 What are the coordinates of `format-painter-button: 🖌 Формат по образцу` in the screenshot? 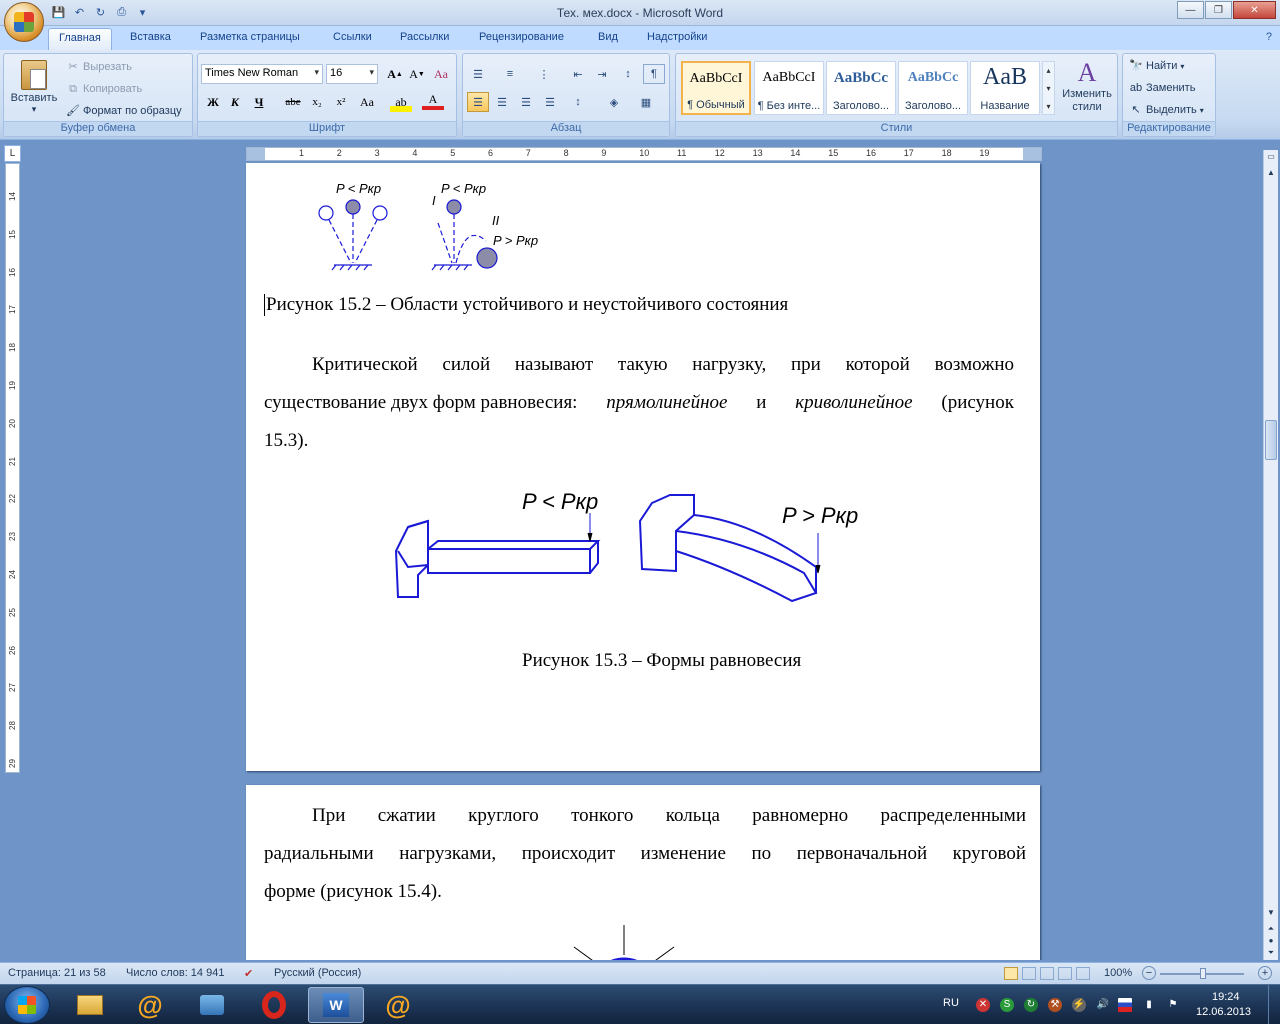 It's located at (124, 111).